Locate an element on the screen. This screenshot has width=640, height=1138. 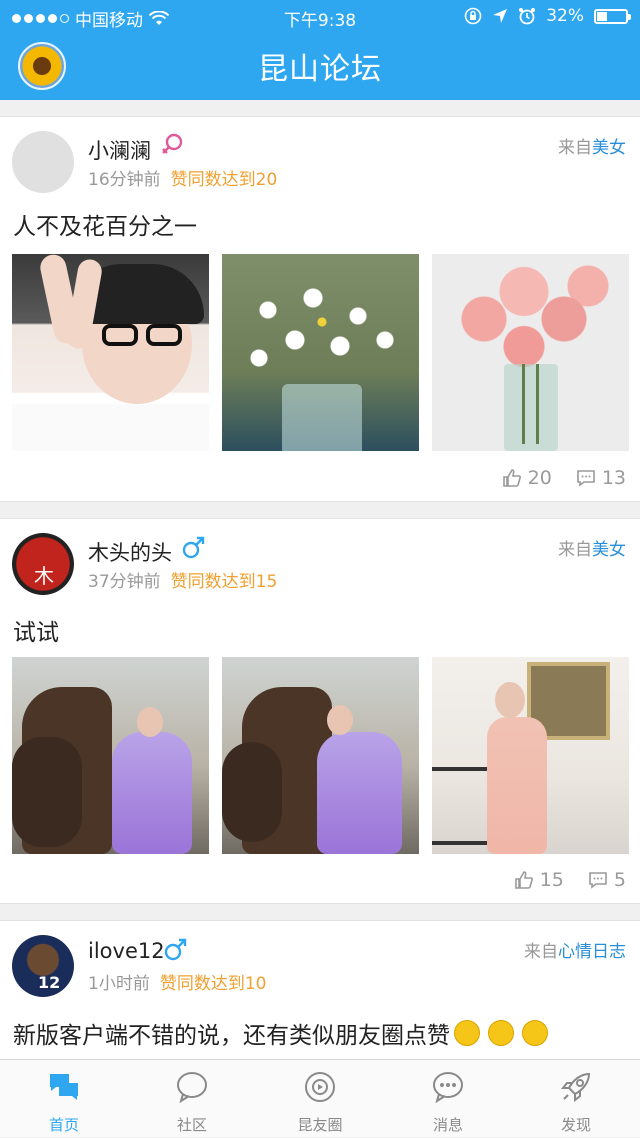
post-meta: 16分钟前 赞同数达到20 is located at coordinates (182, 177).